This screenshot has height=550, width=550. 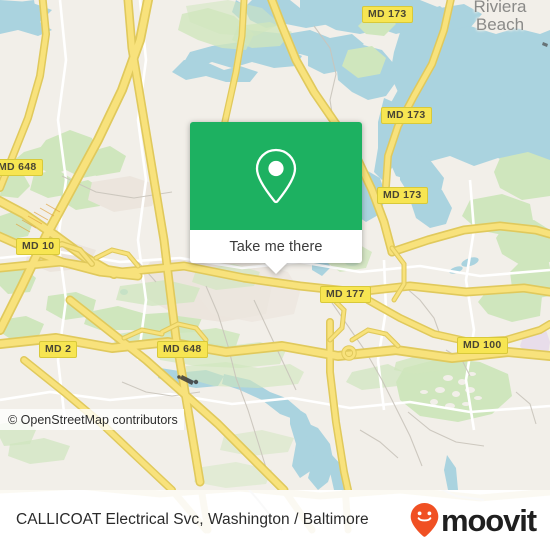 What do you see at coordinates (345, 294) in the screenshot?
I see `road-shield-md-177: MD 177` at bounding box center [345, 294].